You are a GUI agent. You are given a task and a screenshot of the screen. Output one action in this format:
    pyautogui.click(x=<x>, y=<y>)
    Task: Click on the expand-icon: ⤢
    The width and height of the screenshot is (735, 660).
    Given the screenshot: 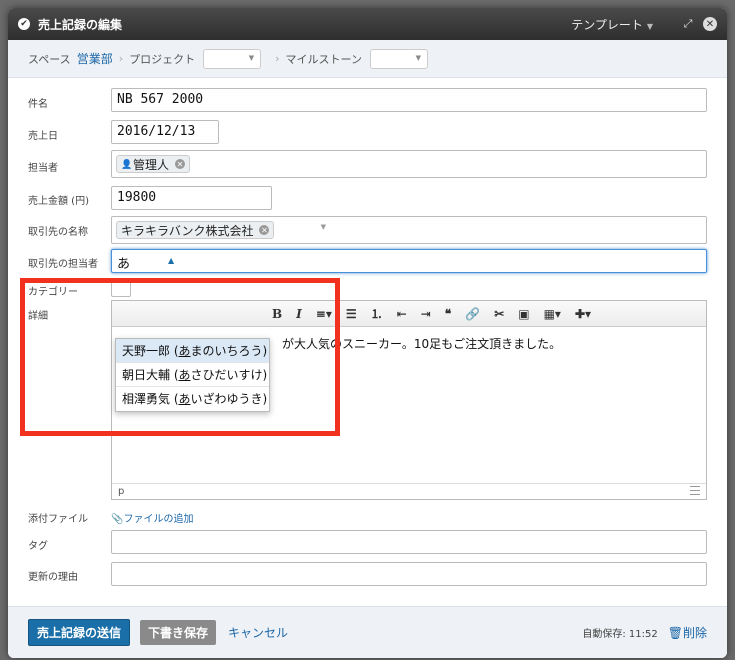 What is the action you would take?
    pyautogui.click(x=688, y=24)
    